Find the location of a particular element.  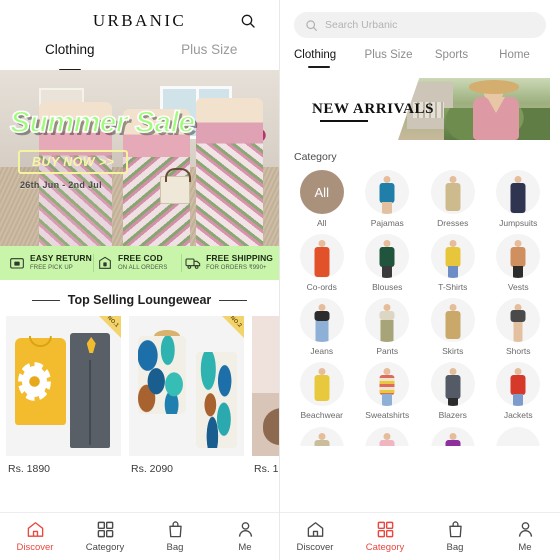

tab-sports: Sports is located at coordinates (451, 58).